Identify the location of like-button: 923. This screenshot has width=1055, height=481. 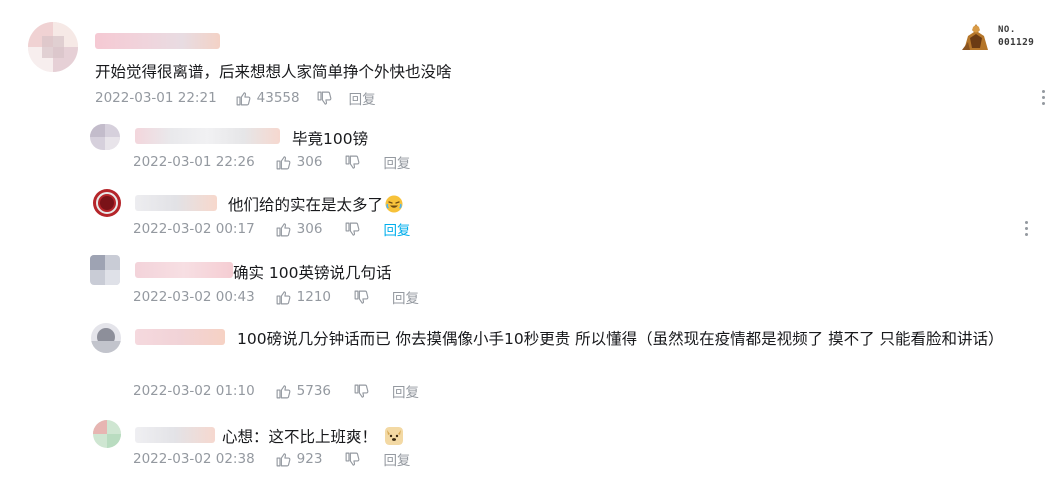
(299, 459).